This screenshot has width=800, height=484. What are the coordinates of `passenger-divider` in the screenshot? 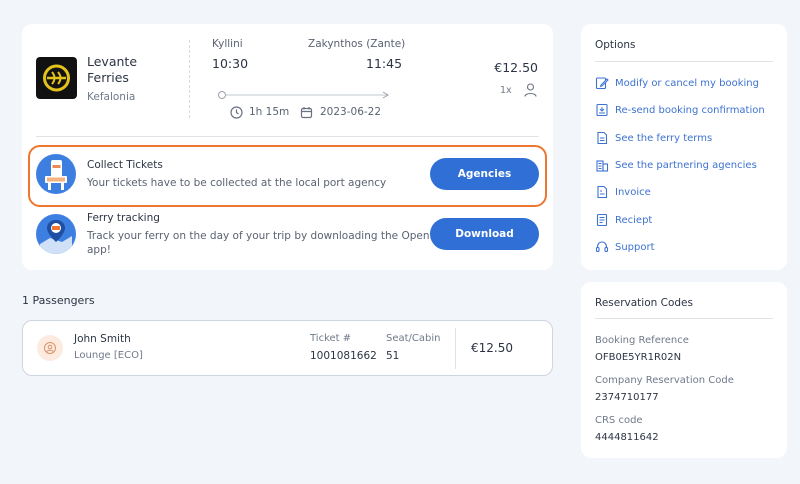 It's located at (455, 348).